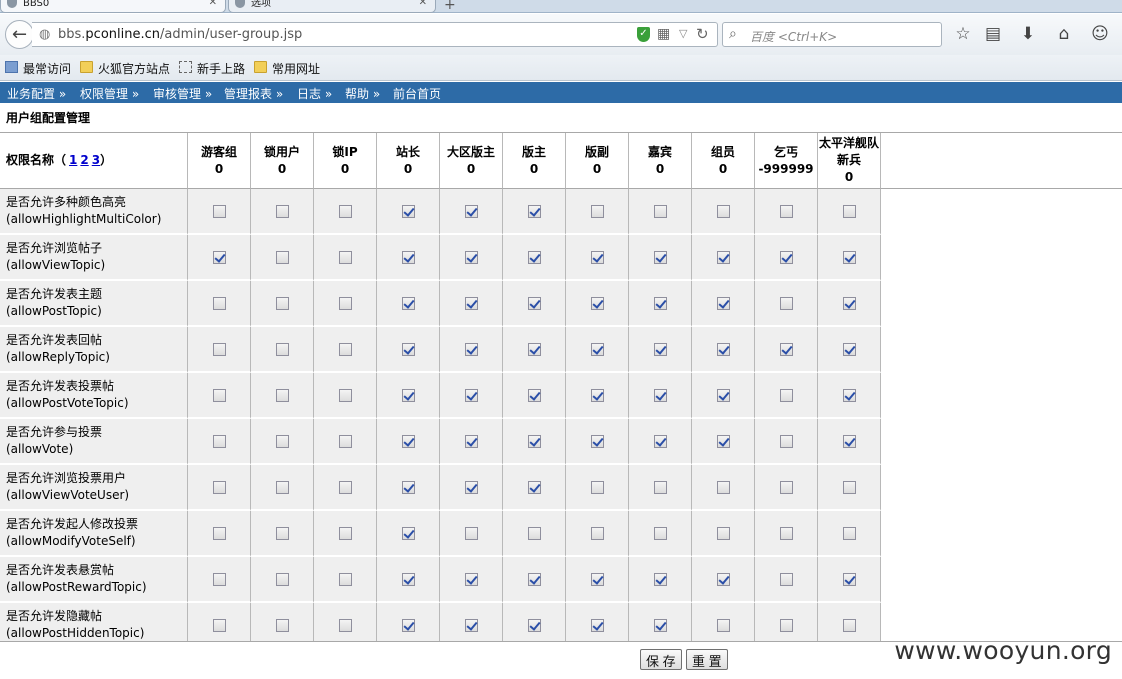  Describe the element at coordinates (417, 93) in the screenshot. I see `menu-frontend-home: 前台首页` at that location.